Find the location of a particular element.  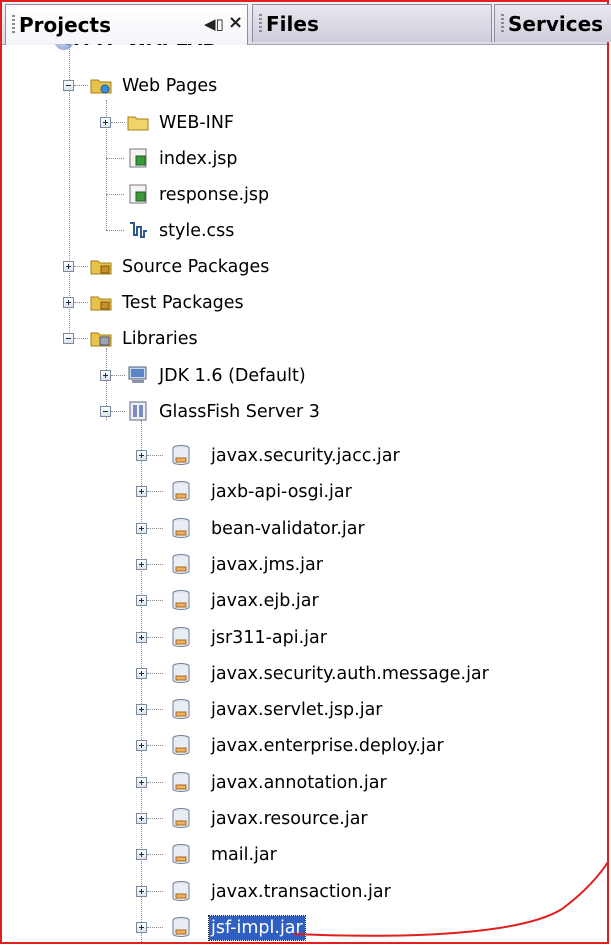

tree-item-web-pages: Web Pages is located at coordinates (169, 86).